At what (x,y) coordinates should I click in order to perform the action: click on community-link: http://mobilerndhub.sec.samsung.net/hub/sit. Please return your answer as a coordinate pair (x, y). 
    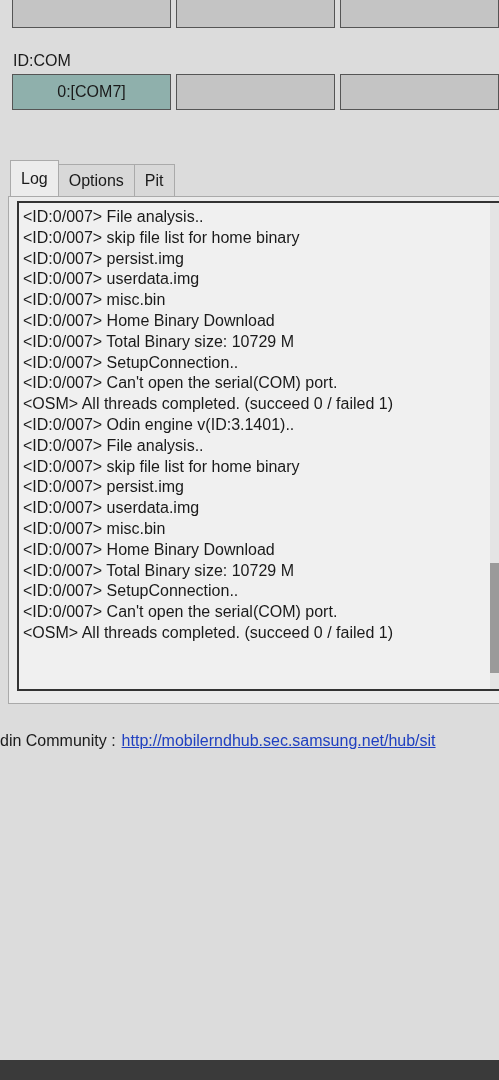
    Looking at the image, I should click on (278, 741).